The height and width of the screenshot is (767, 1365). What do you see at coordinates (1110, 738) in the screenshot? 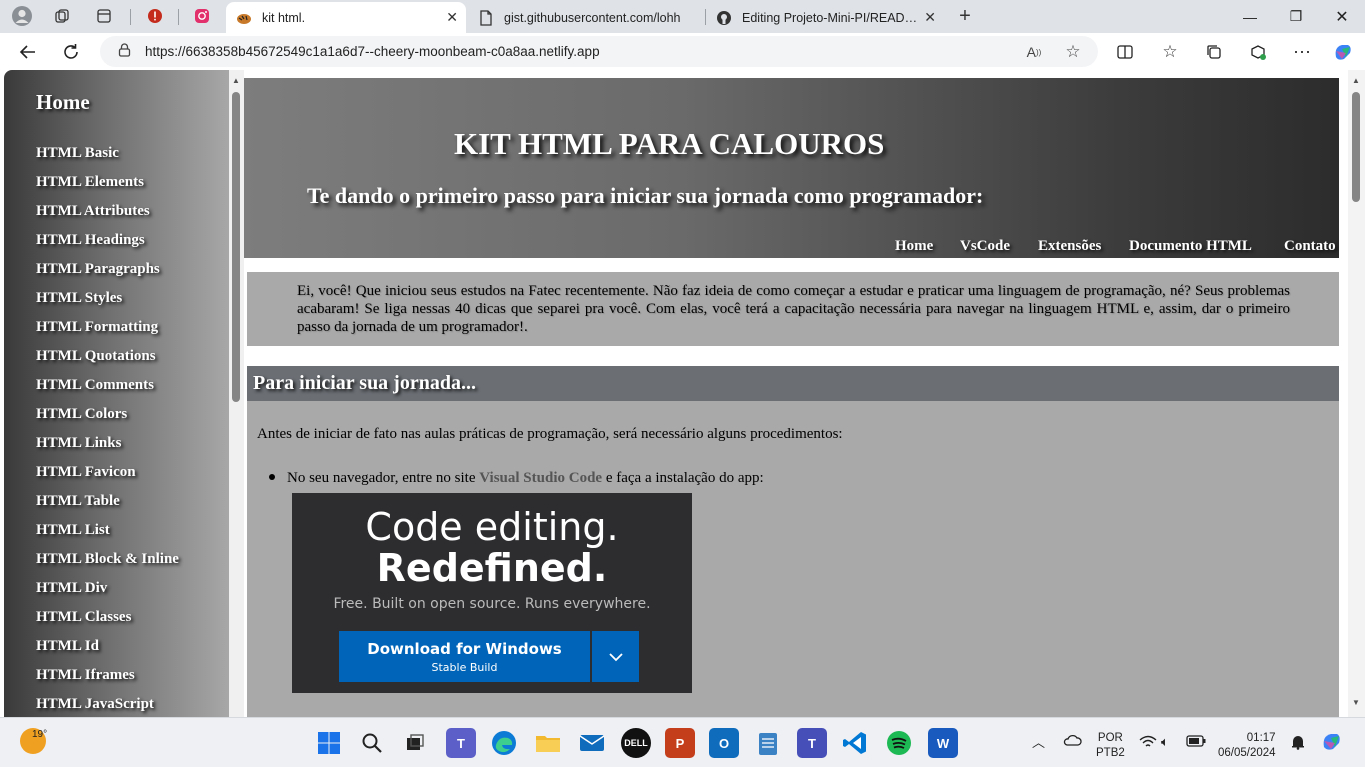
I see `language-code: POR` at bounding box center [1110, 738].